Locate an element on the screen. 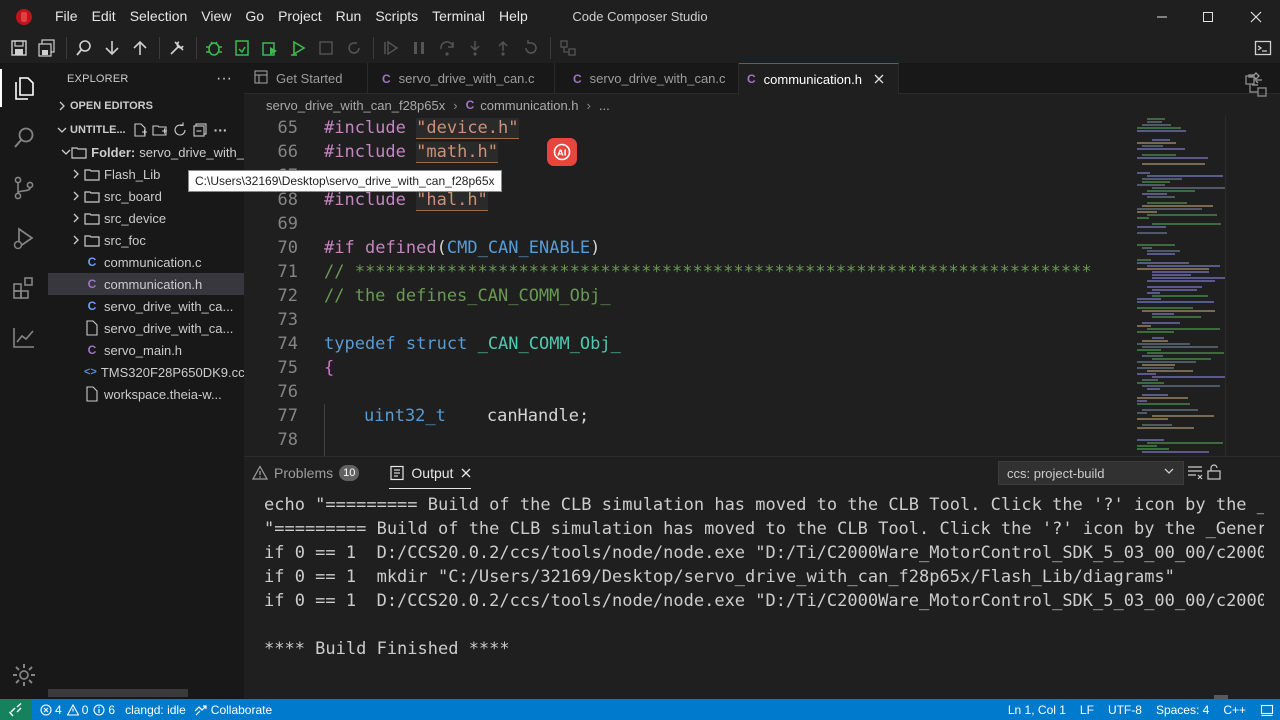 Image resolution: width=1280 pixels, height=720 pixels. clangd-label: clangd: idle is located at coordinates (155, 709).